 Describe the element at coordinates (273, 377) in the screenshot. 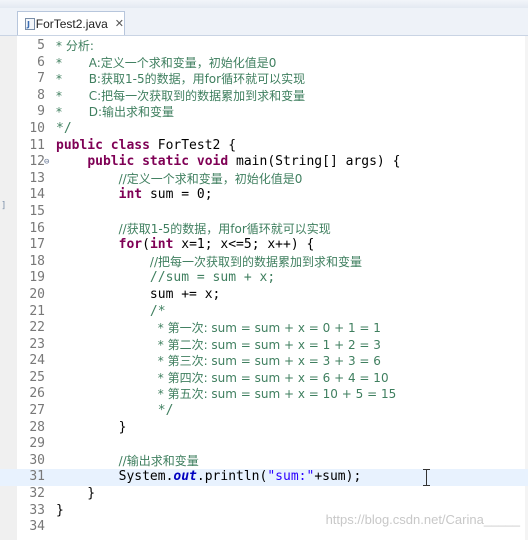

I see `code-token: * 第四次: sum = sum + x = 6 + 4 = 10` at that location.